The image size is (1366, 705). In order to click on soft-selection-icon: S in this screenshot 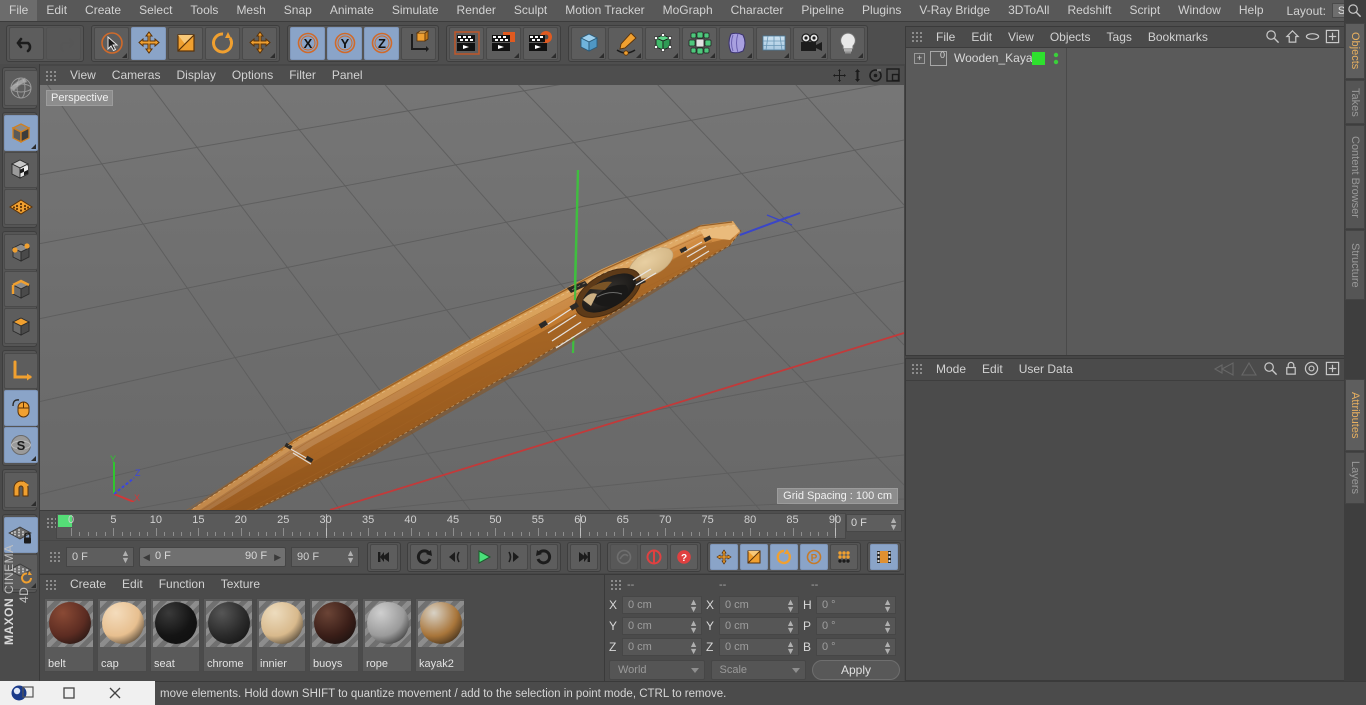, I will do `click(21, 445)`.